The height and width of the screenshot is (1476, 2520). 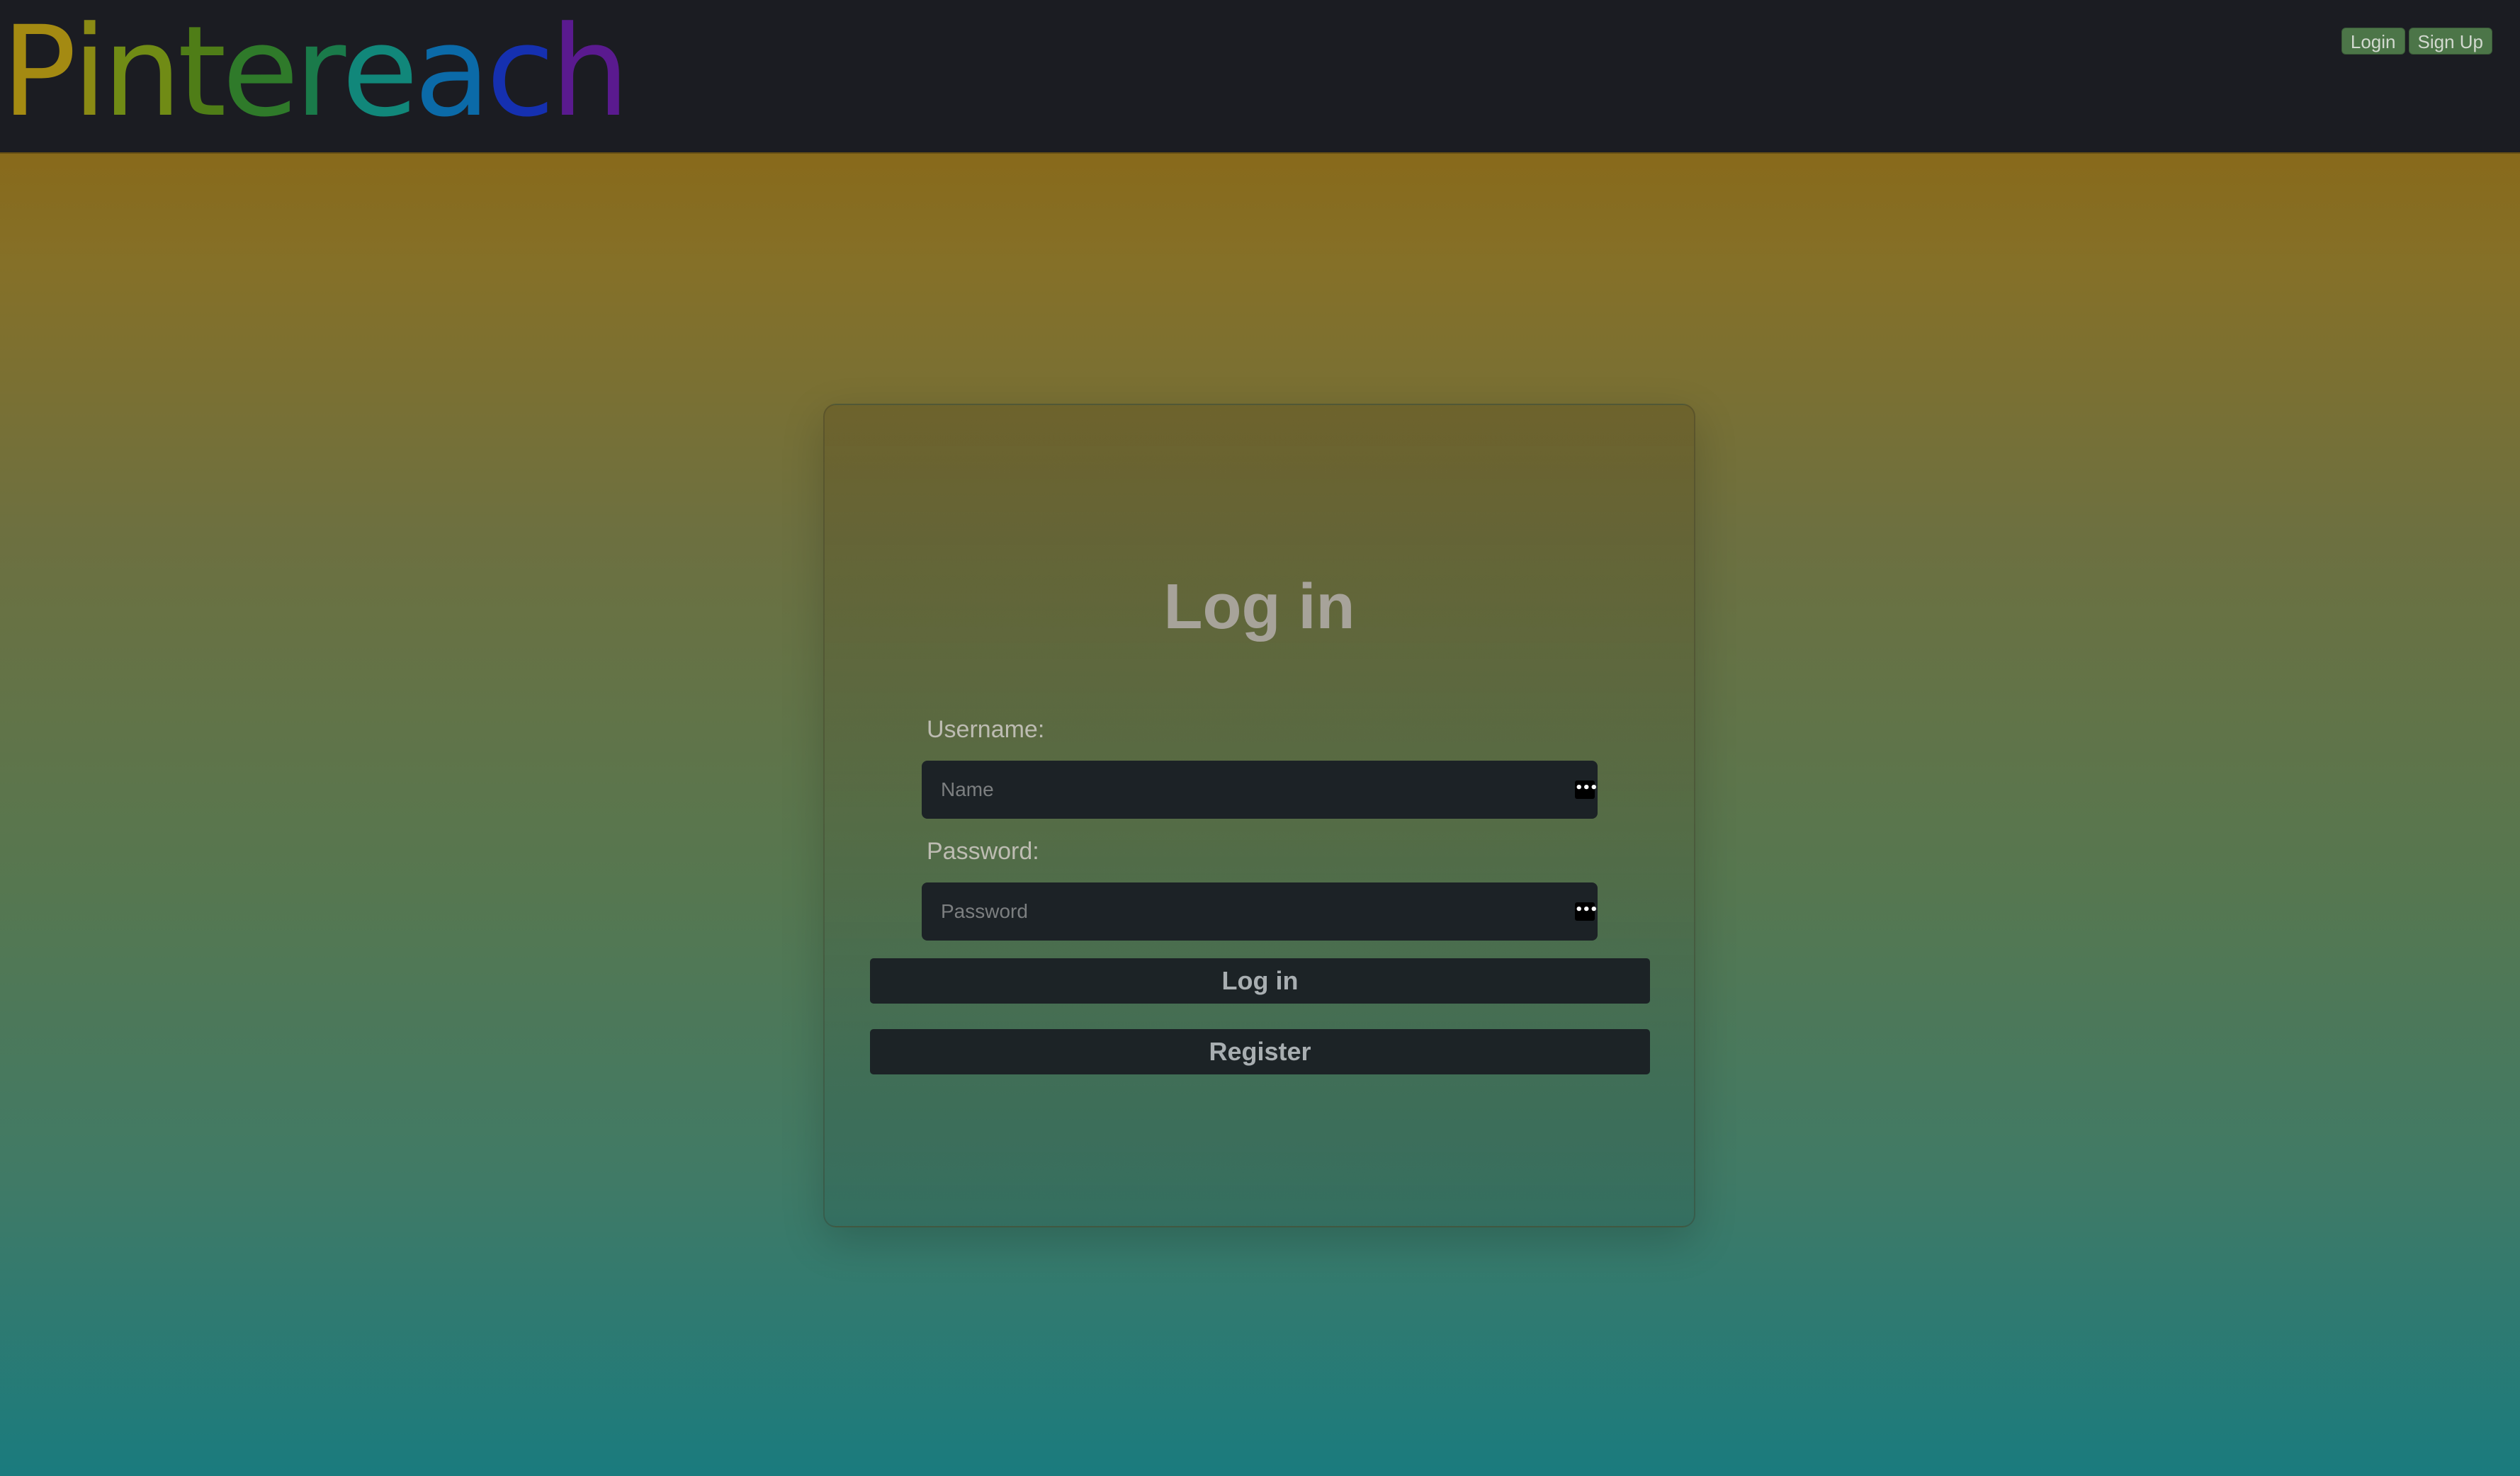 I want to click on register-button: Register, so click(x=1260, y=1051).